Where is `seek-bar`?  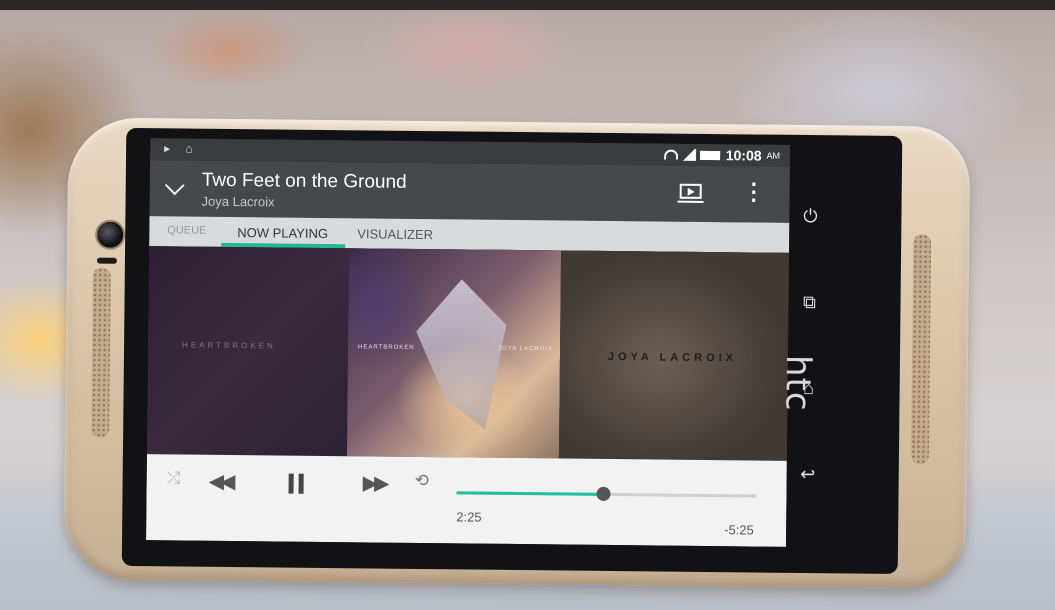 seek-bar is located at coordinates (606, 493).